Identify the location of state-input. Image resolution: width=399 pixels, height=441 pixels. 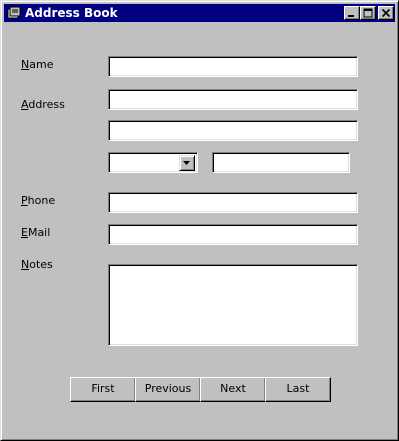
(145, 162).